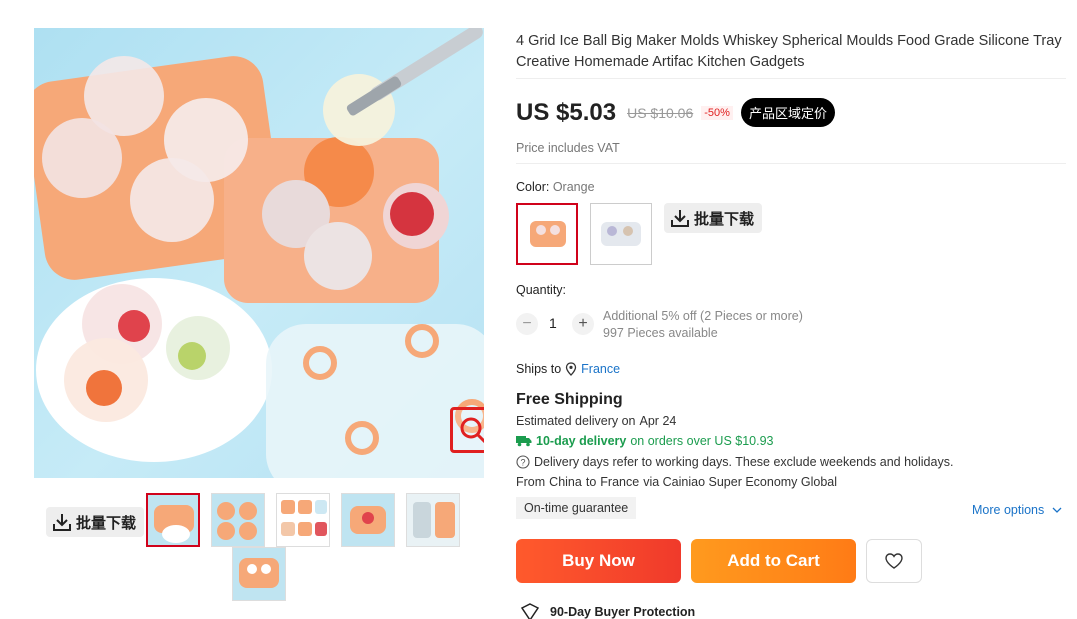  Describe the element at coordinates (660, 112) in the screenshot. I see `original-price: US $10.06` at that location.